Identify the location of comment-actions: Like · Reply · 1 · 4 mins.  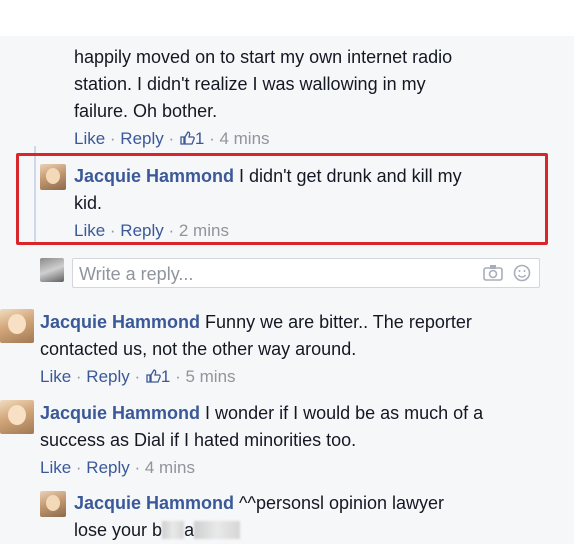
(263, 140).